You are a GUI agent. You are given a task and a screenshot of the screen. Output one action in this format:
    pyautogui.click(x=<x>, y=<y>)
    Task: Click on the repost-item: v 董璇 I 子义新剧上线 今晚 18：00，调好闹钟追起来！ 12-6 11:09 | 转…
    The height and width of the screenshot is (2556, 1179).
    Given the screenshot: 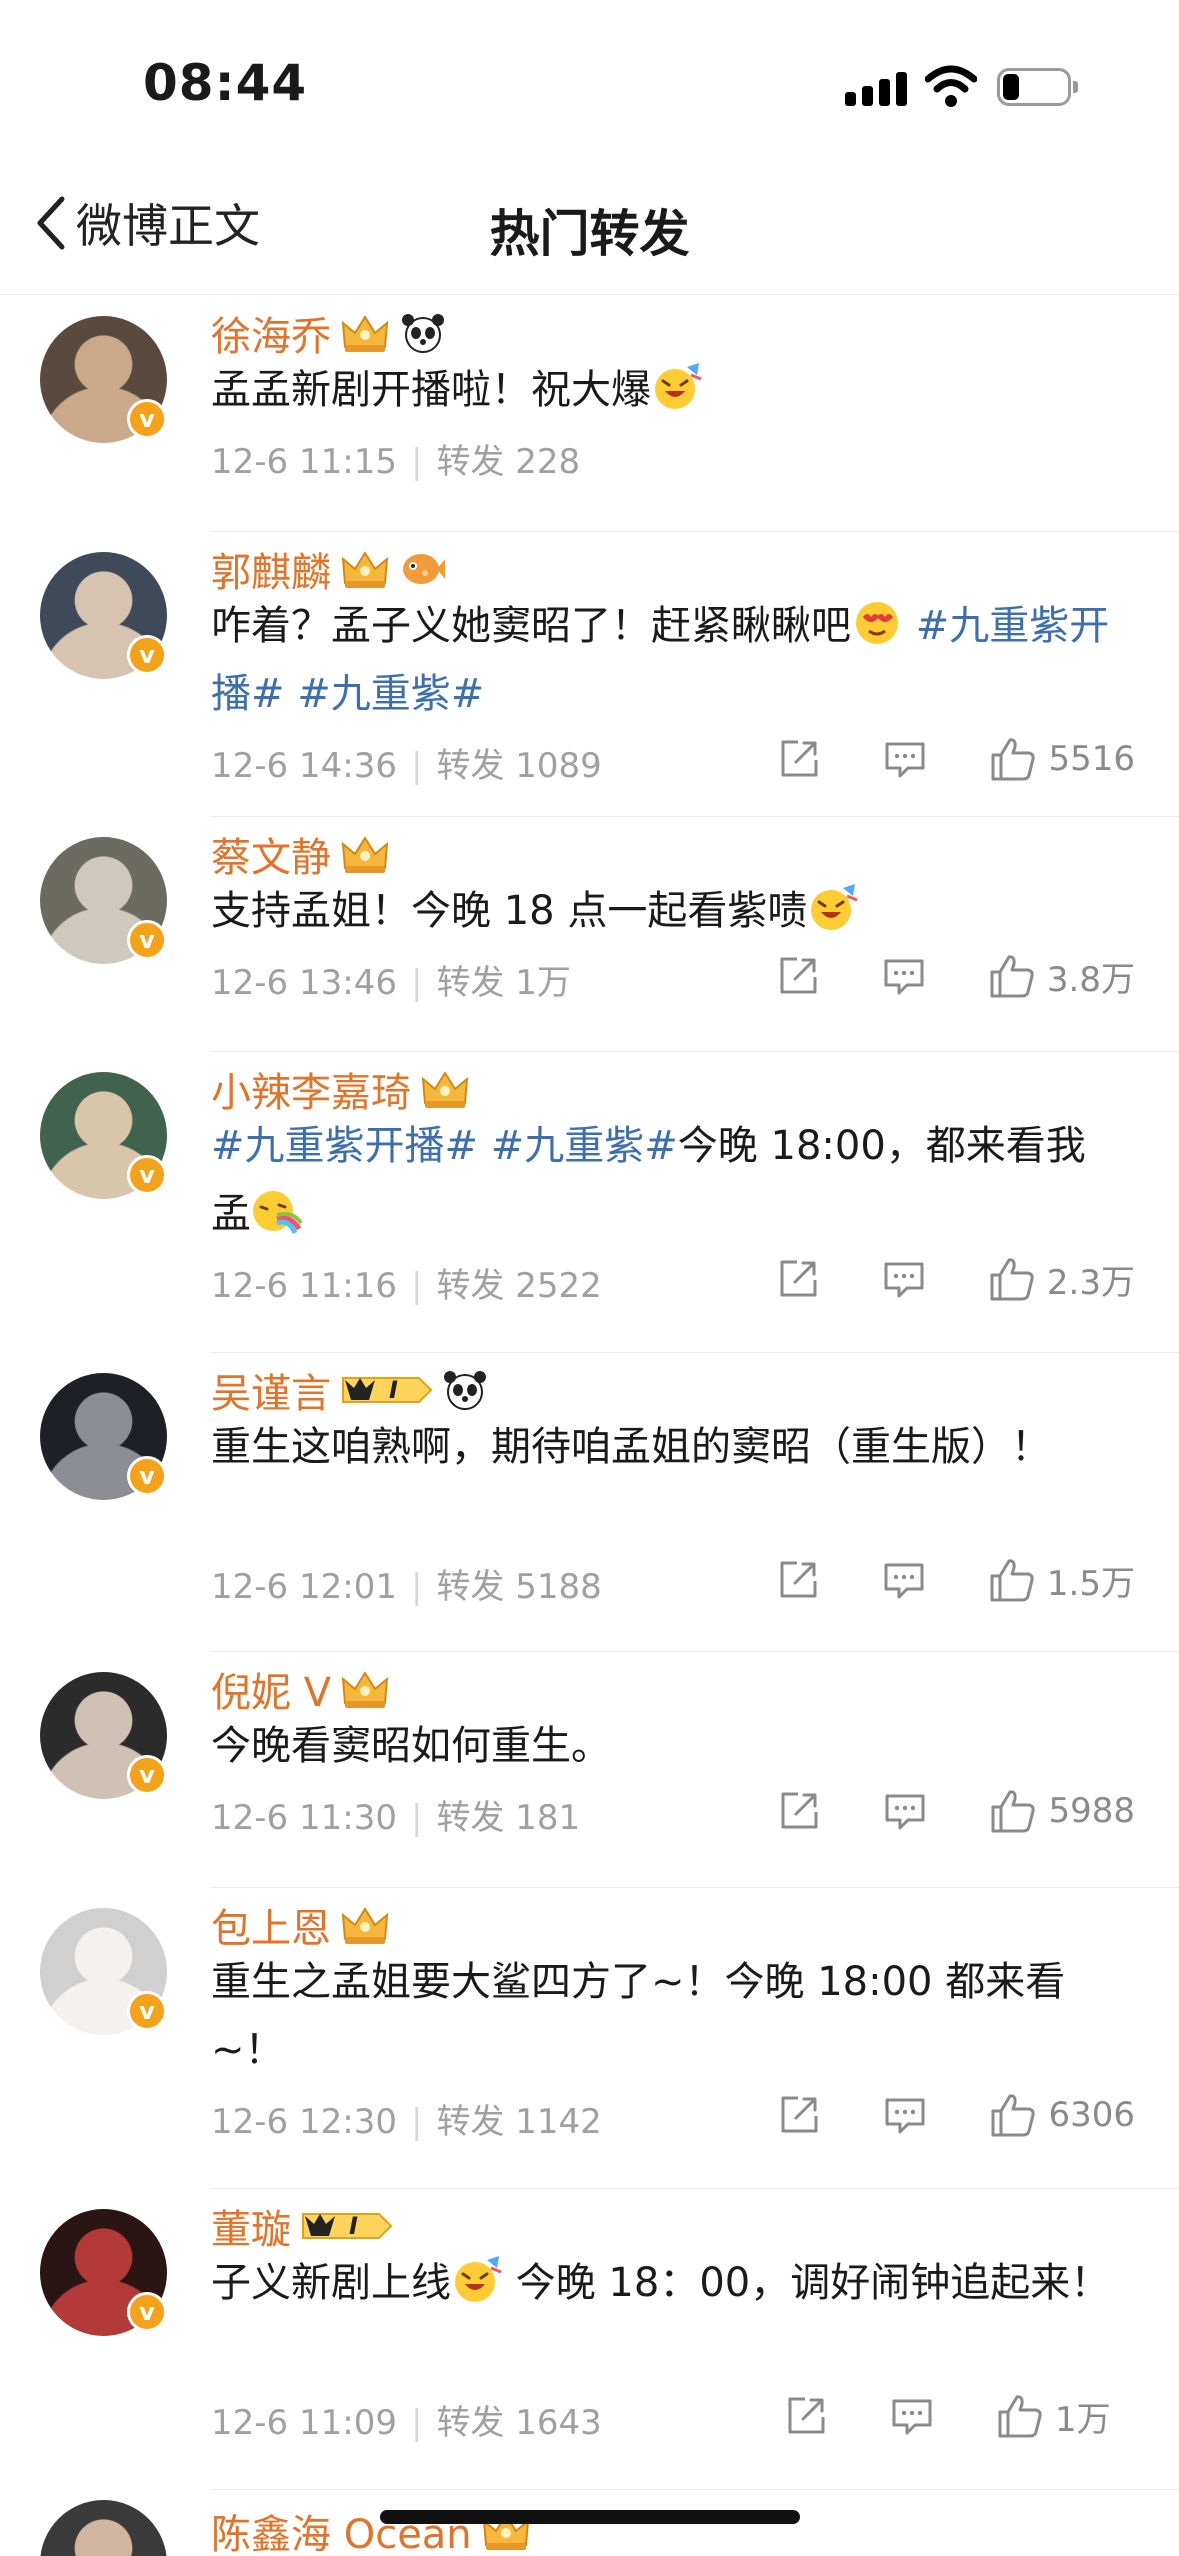 What is the action you would take?
    pyautogui.click(x=589, y=2339)
    